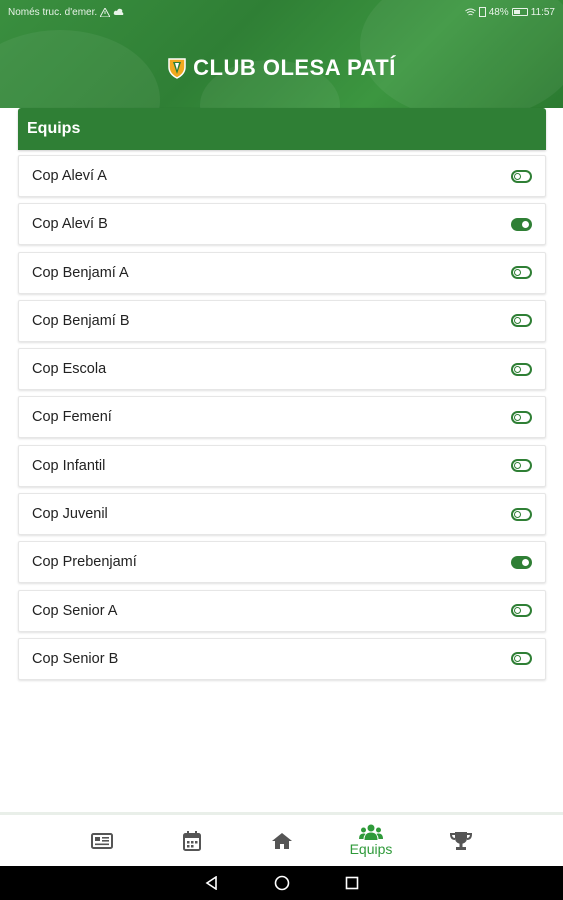 This screenshot has height=900, width=563. I want to click on nav-item-news, so click(102, 840).